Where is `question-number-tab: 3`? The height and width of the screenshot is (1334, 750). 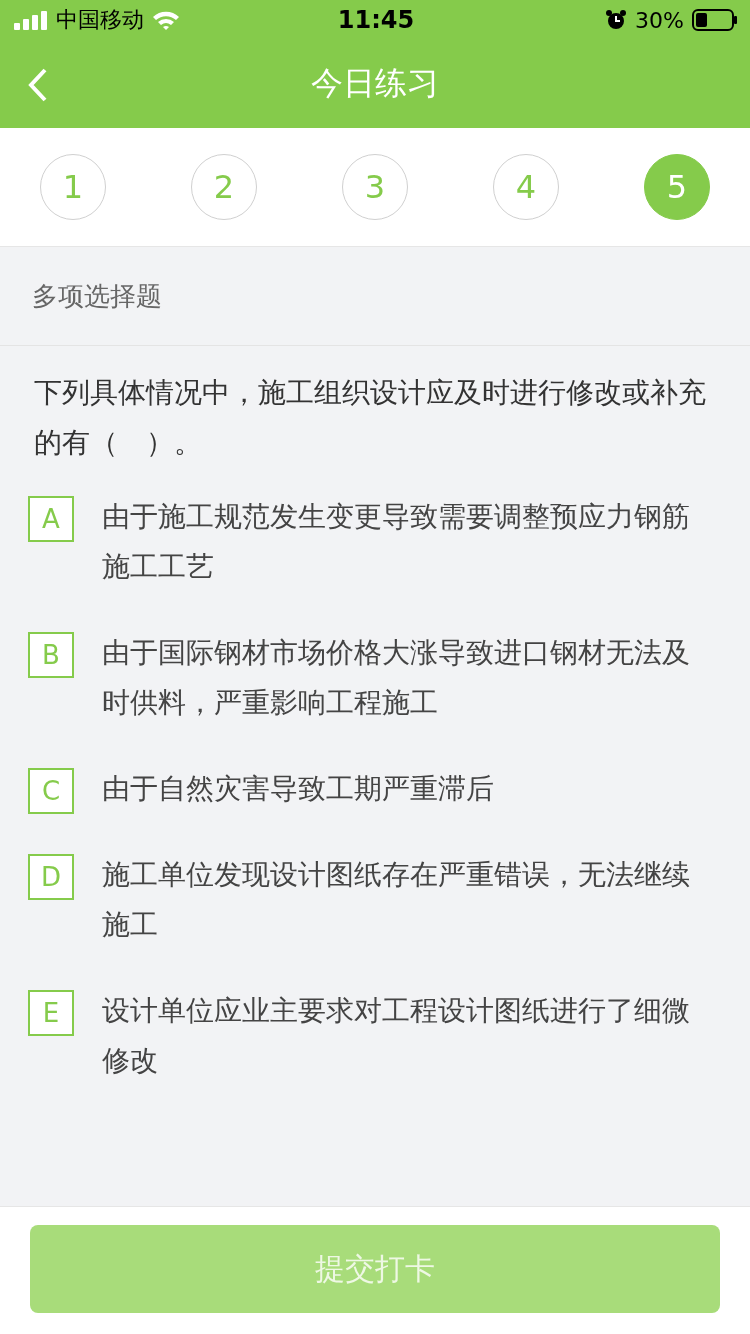
question-number-tab: 3 is located at coordinates (375, 187).